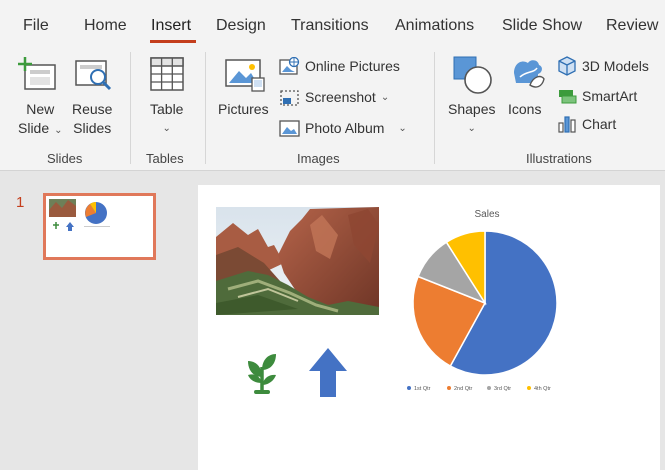  What do you see at coordinates (171, 26) in the screenshot?
I see `tab-insert: Insert` at bounding box center [171, 26].